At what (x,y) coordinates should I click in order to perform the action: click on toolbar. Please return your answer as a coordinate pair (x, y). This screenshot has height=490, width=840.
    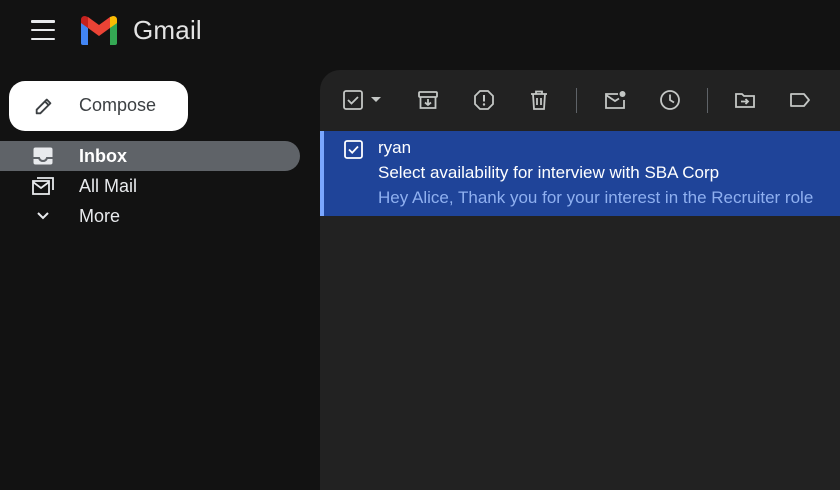
    Looking at the image, I should click on (580, 100).